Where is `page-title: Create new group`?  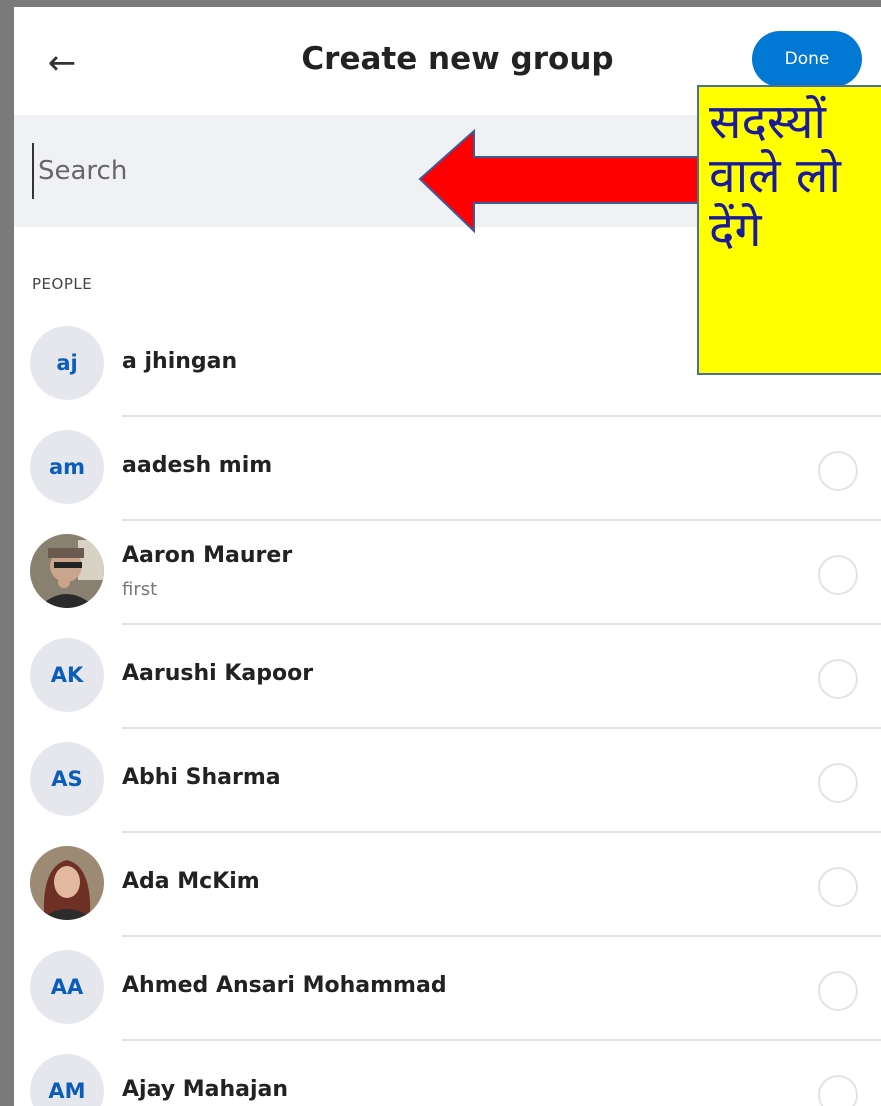
page-title: Create new group is located at coordinates (457, 59).